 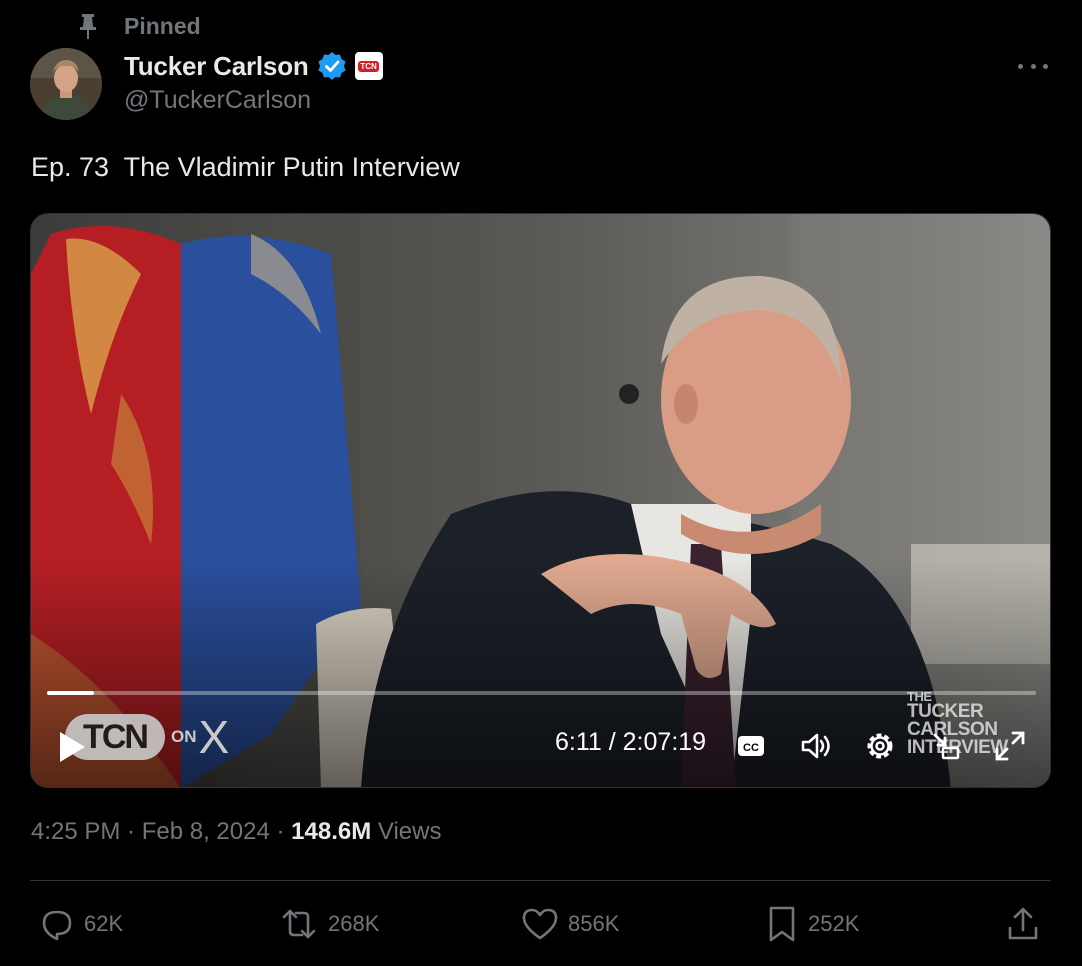 I want to click on like-button: 856K, so click(x=569, y=924).